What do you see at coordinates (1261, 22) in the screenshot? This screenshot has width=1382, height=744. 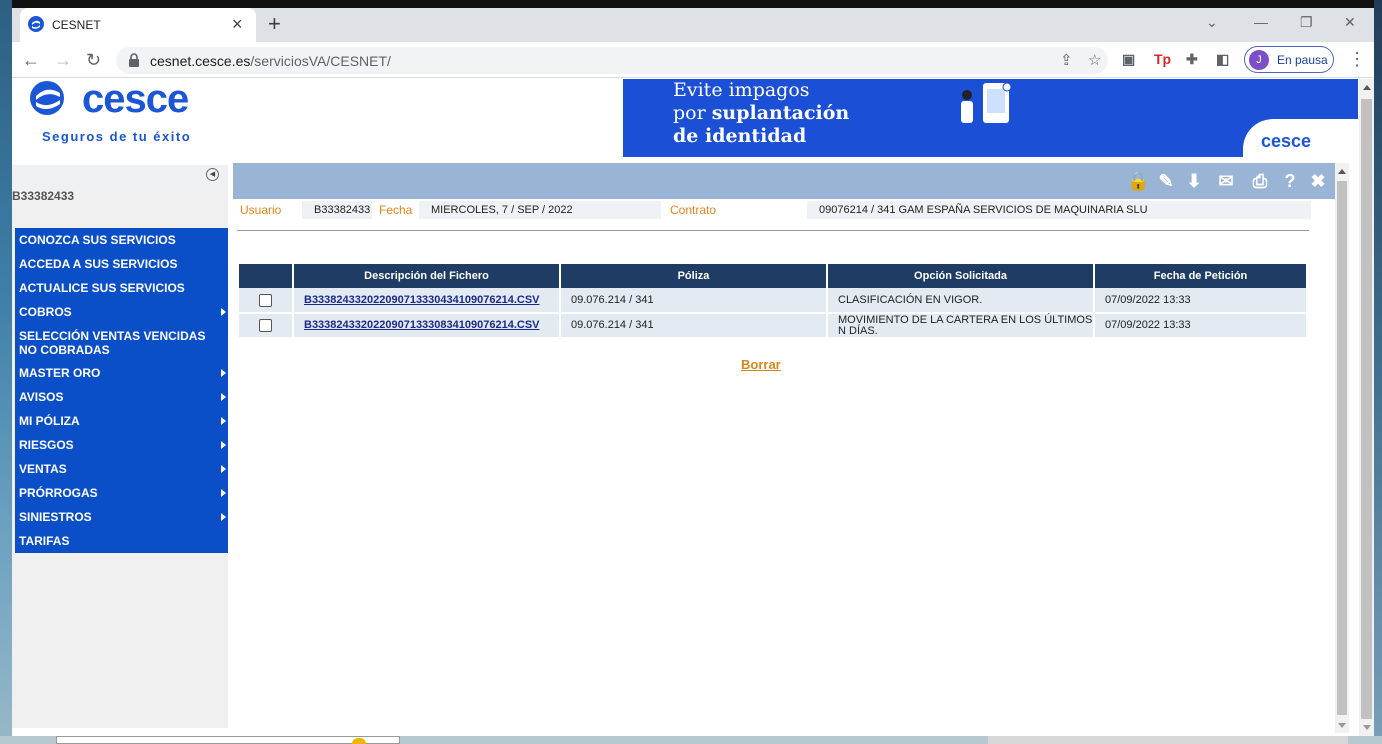 I see `minimize-icon: —` at bounding box center [1261, 22].